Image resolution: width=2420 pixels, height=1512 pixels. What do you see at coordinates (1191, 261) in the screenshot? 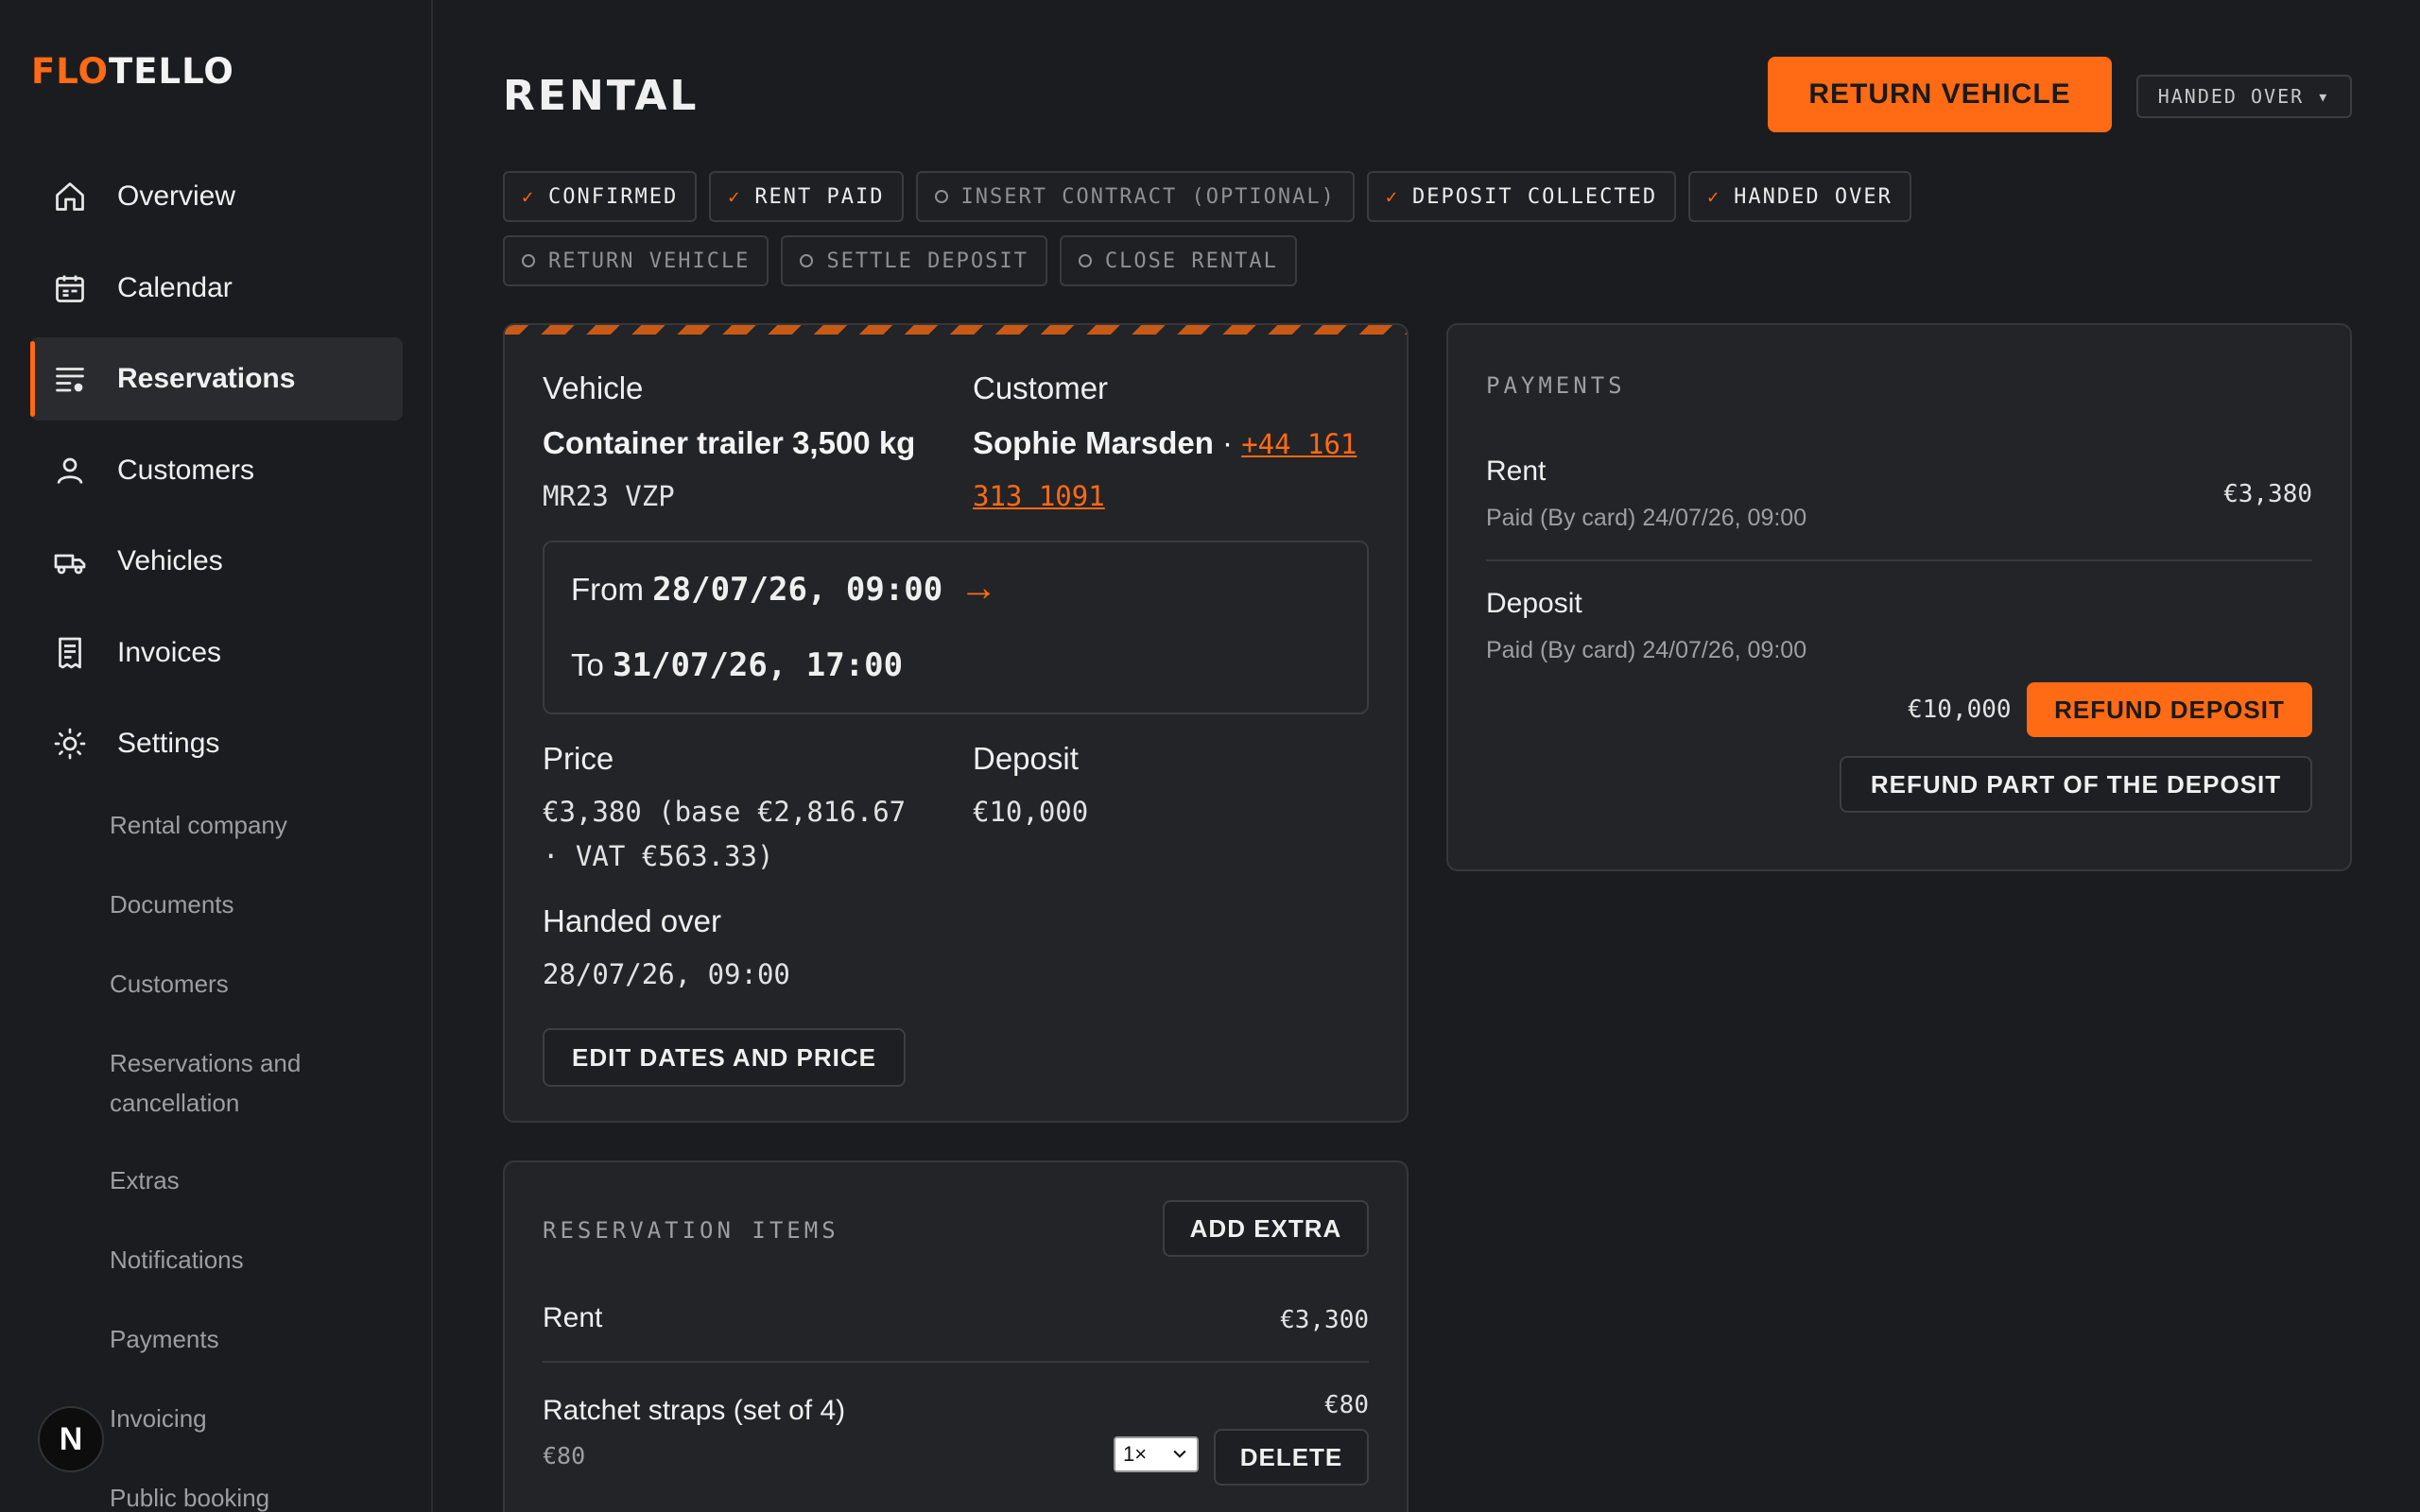
I see `step-label: CLOSE RENTAL` at bounding box center [1191, 261].